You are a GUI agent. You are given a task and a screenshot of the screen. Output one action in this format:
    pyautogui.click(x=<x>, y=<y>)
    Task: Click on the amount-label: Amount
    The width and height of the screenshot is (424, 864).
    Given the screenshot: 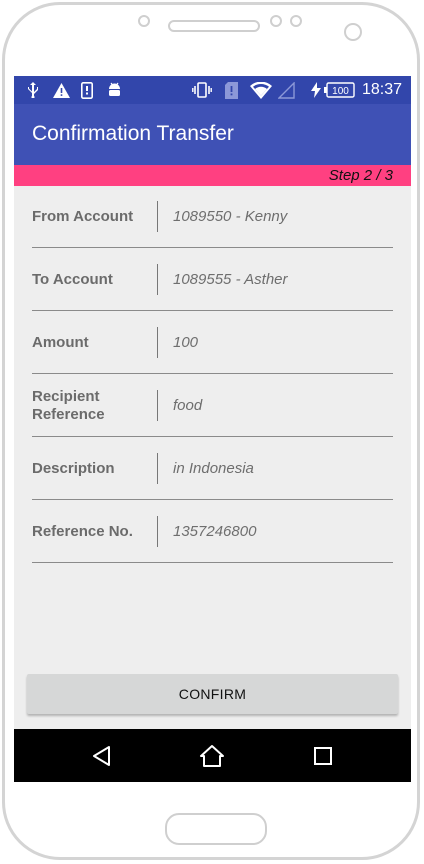 What is the action you would take?
    pyautogui.click(x=60, y=342)
    